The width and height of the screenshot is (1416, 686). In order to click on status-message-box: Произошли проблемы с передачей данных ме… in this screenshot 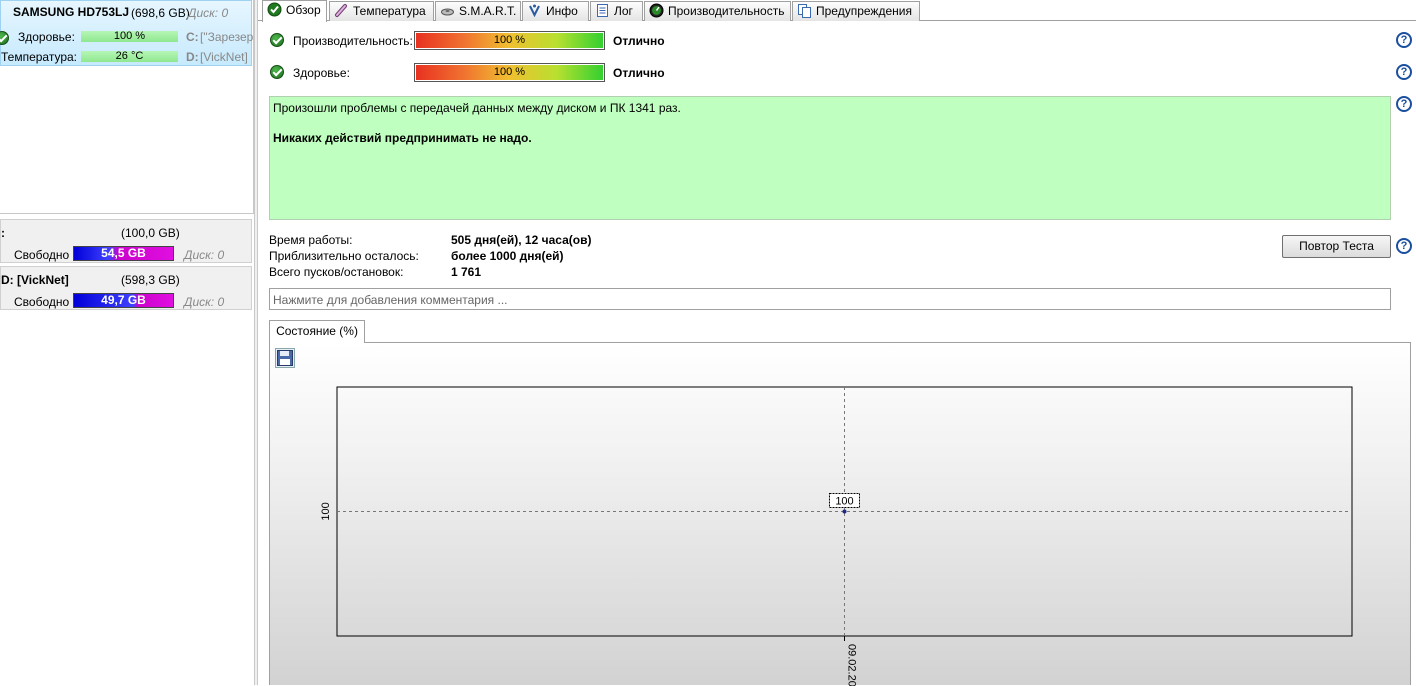, I will do `click(830, 158)`.